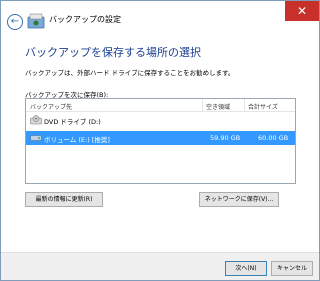 This screenshot has width=320, height=281. What do you see at coordinates (36, 21) in the screenshot?
I see `backup-app-icon` at bounding box center [36, 21].